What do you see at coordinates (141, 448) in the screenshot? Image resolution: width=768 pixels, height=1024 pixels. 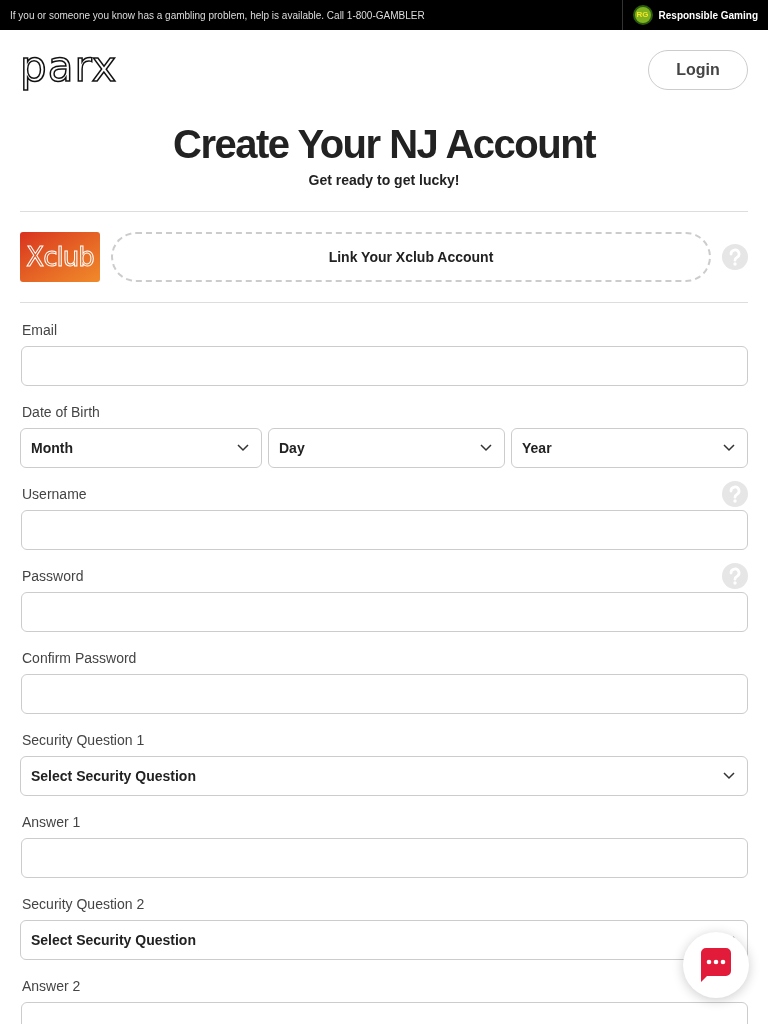 I see `date-select: Month` at bounding box center [141, 448].